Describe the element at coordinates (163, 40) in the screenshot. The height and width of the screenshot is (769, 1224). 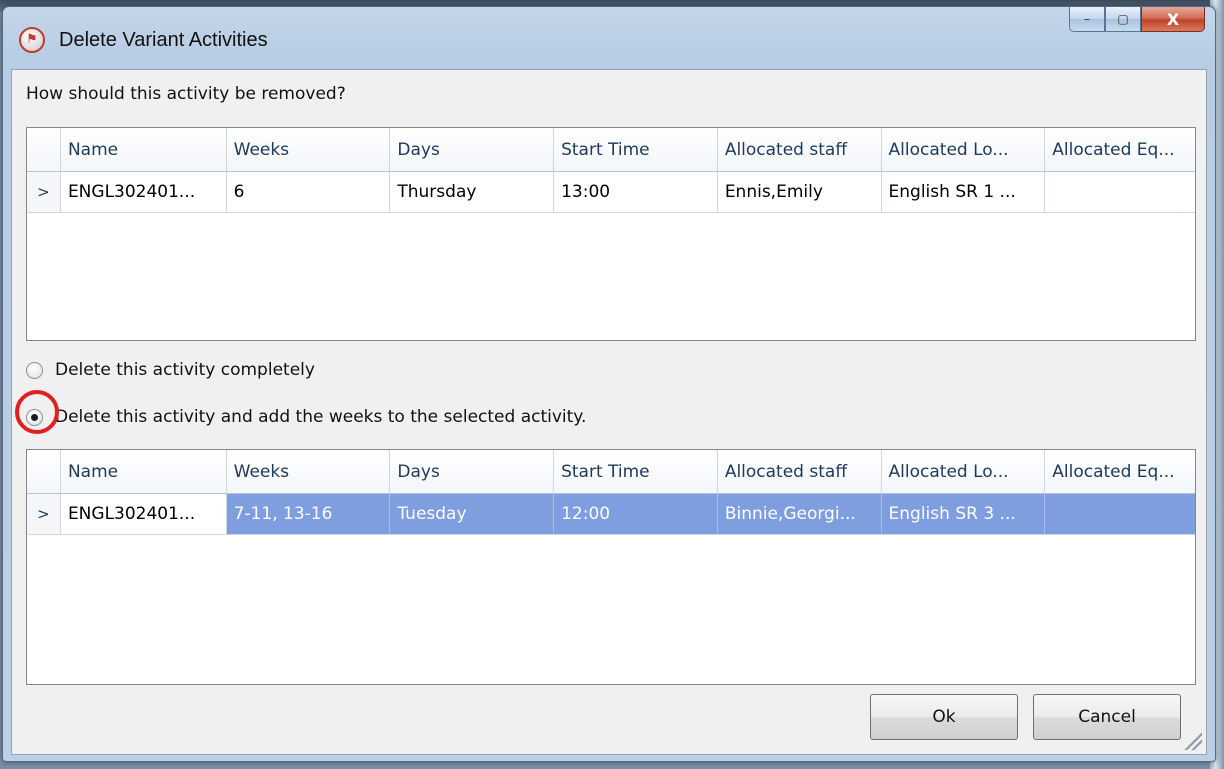
I see `window-title: Delete Variant Activities` at that location.